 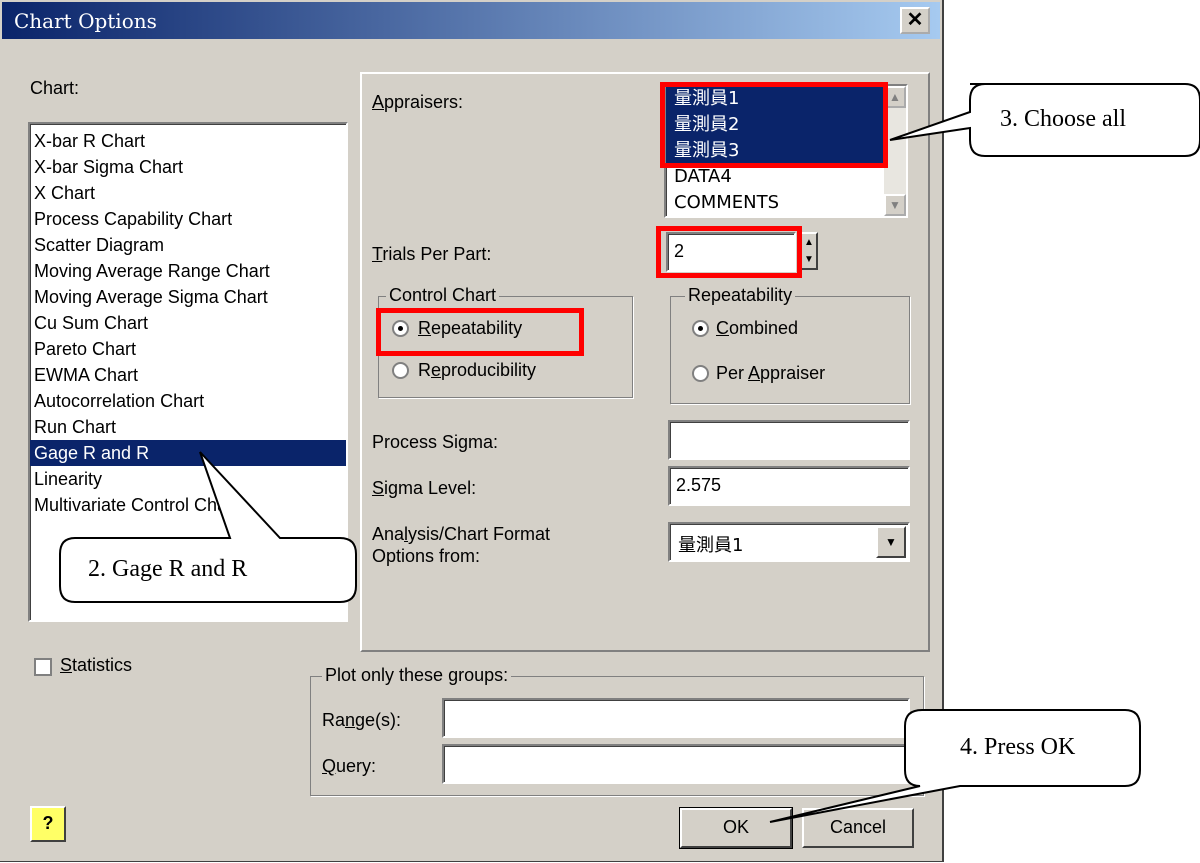 What do you see at coordinates (1018, 747) in the screenshot?
I see `press-ok-callout-text: 4. Press OK` at bounding box center [1018, 747].